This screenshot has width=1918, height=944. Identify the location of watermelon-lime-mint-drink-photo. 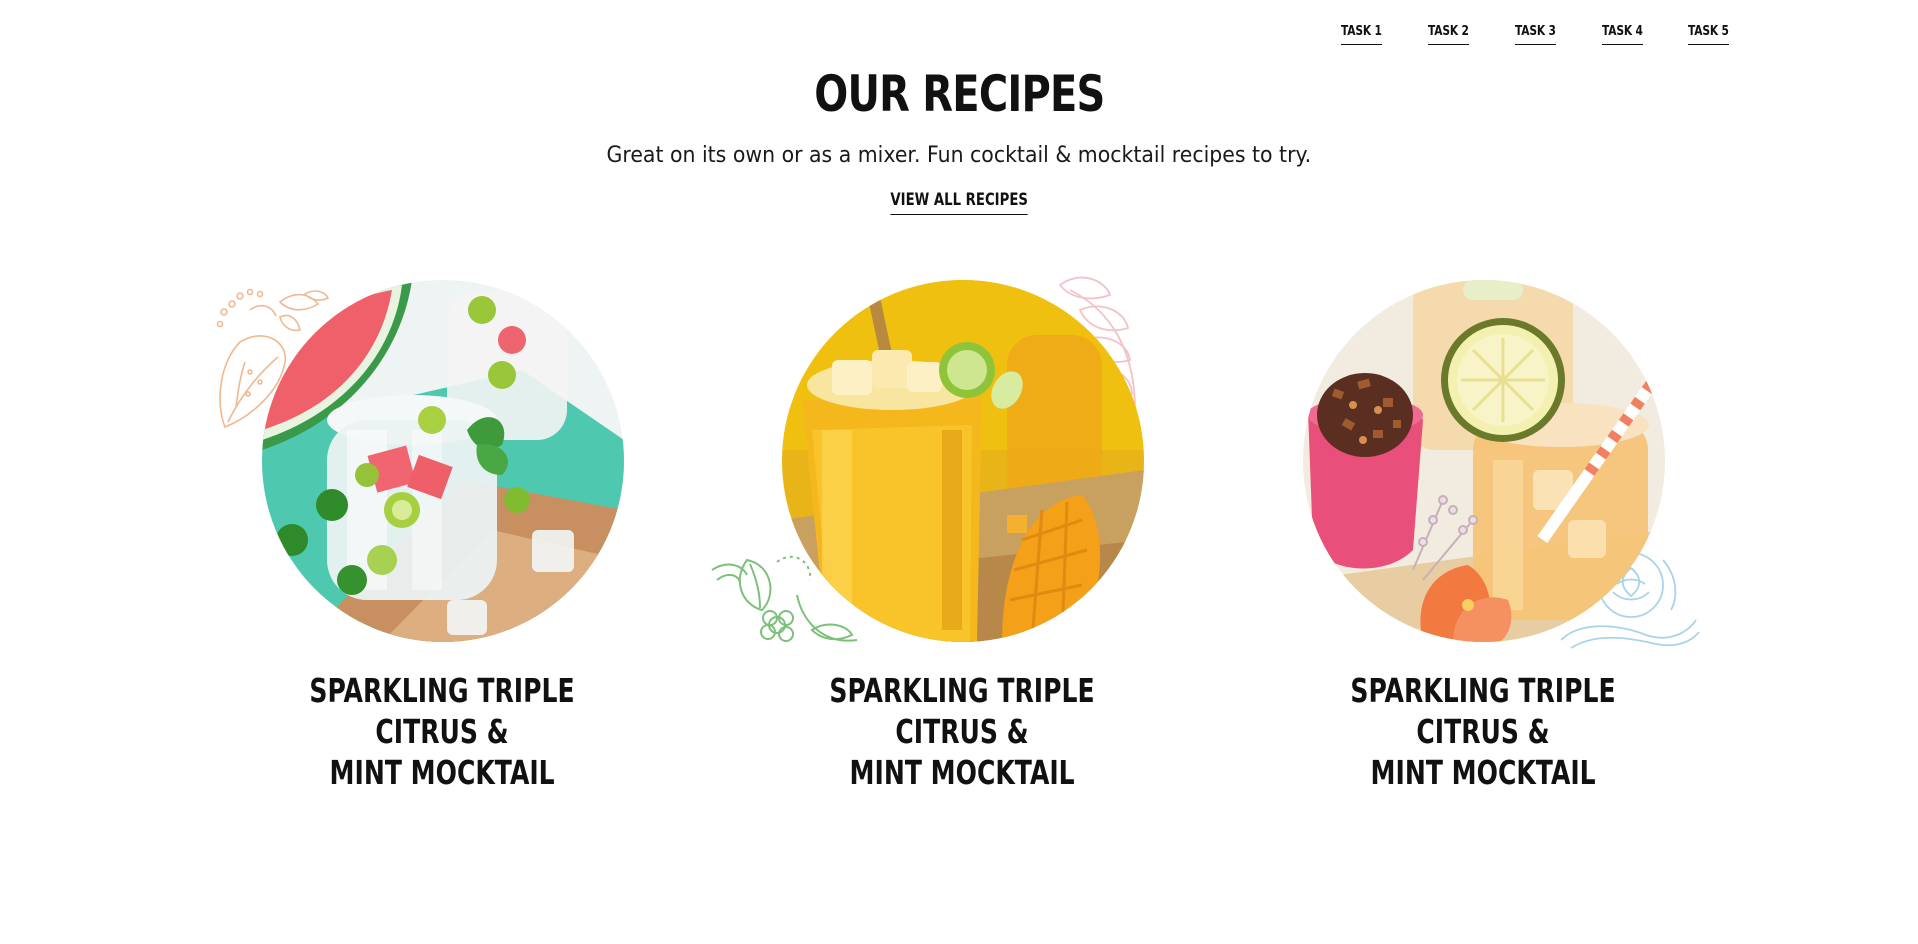
(443, 461).